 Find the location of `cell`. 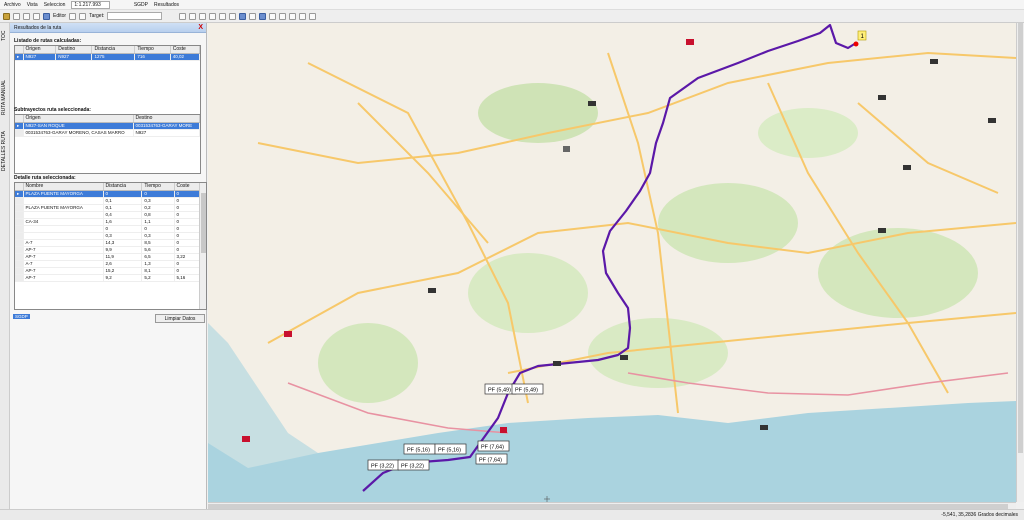

cell is located at coordinates (63, 215).